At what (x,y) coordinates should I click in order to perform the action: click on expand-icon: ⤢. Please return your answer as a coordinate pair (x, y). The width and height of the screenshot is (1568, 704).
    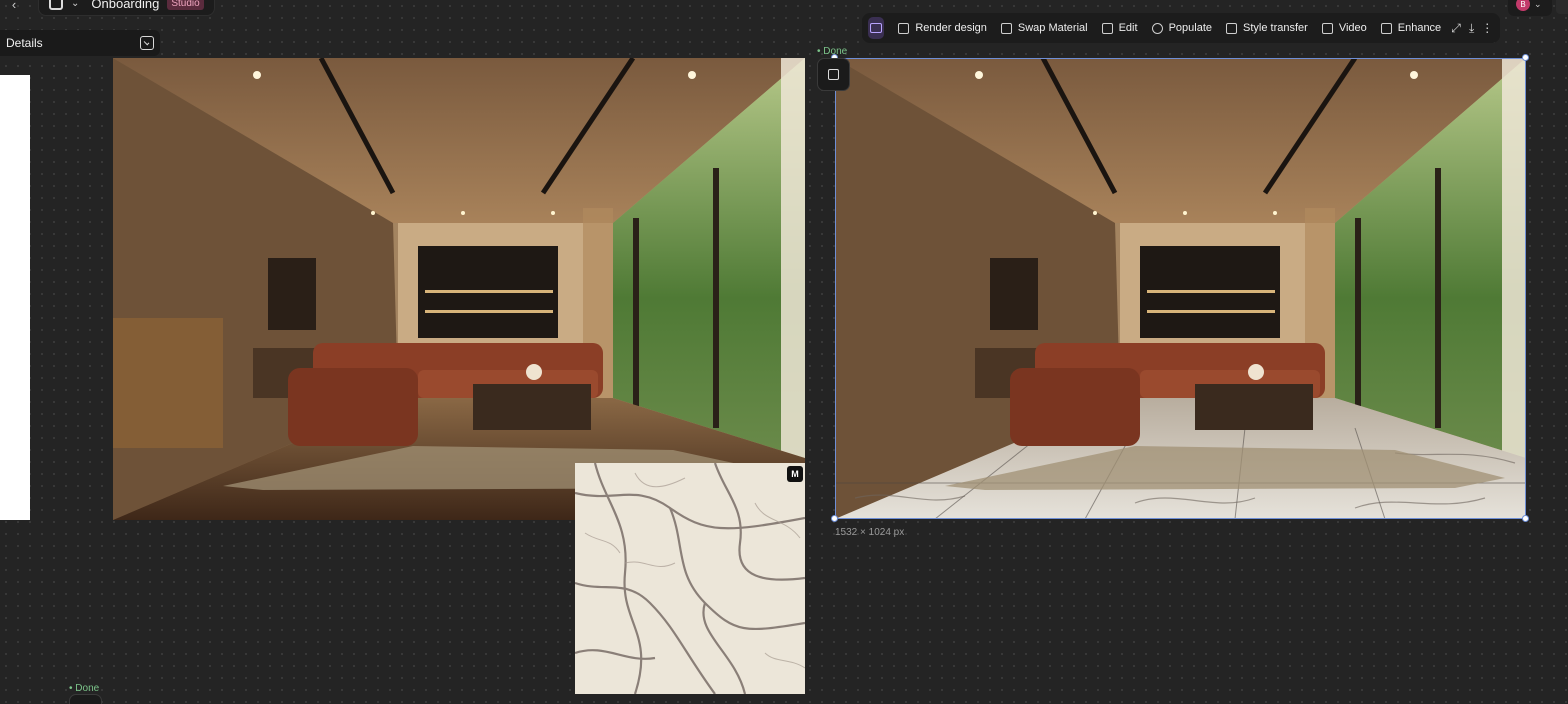
    Looking at the image, I should click on (1456, 27).